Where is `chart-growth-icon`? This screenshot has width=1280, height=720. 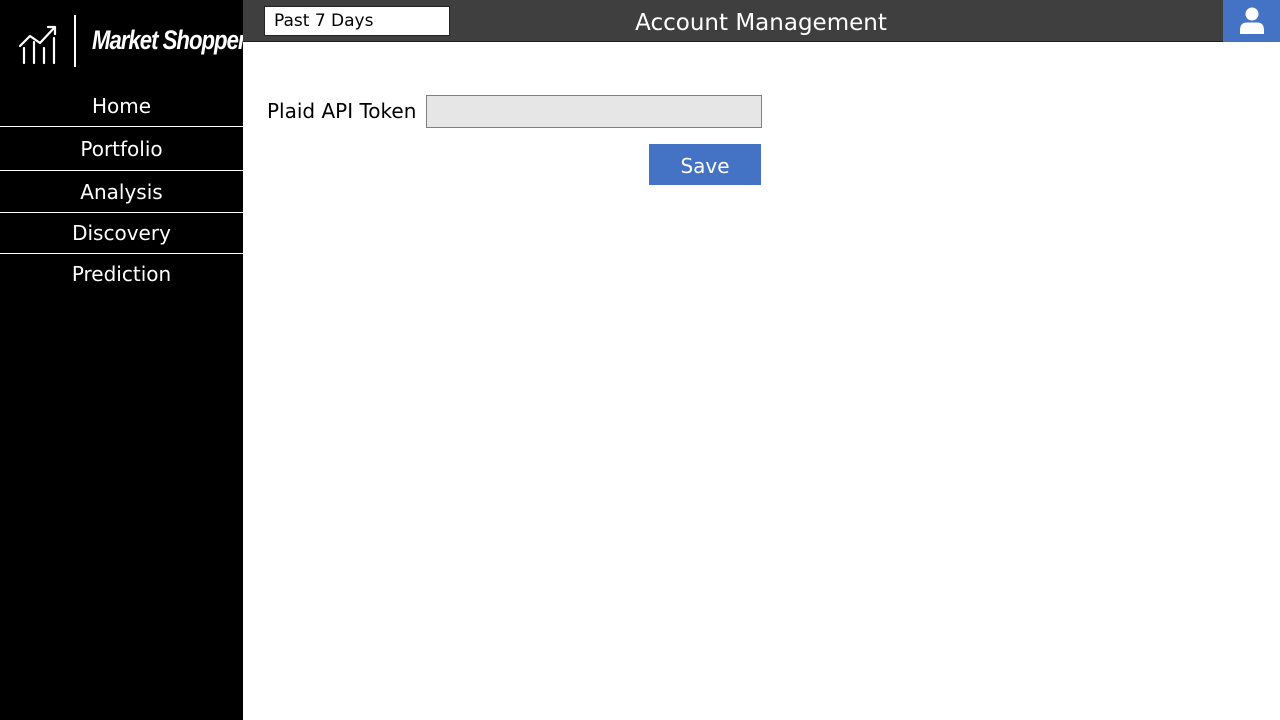
chart-growth-icon is located at coordinates (37, 45).